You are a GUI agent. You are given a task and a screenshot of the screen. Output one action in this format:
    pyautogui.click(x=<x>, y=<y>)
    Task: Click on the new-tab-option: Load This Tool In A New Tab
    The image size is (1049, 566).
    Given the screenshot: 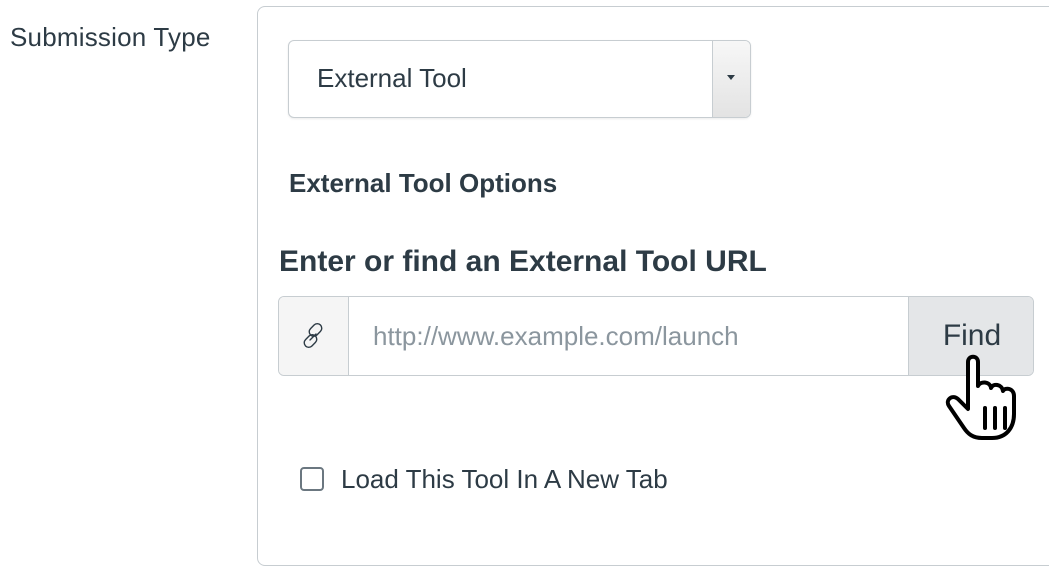 What is the action you would take?
    pyautogui.click(x=484, y=479)
    